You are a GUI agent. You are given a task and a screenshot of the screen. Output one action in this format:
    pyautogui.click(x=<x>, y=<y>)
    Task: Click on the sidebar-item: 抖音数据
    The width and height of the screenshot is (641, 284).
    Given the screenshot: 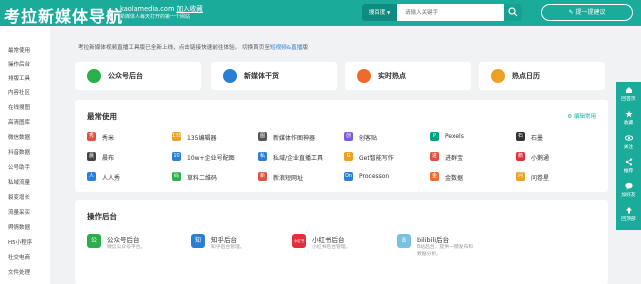 What is the action you would take?
    pyautogui.click(x=29, y=152)
    